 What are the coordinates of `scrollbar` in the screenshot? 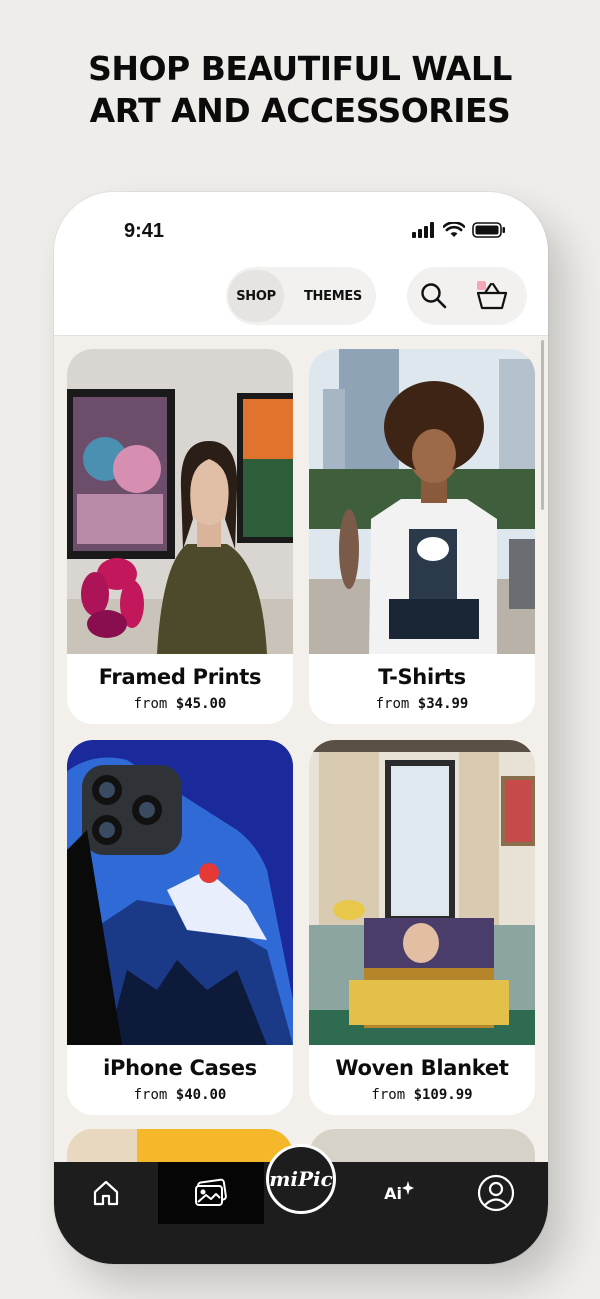 It's located at (542, 425).